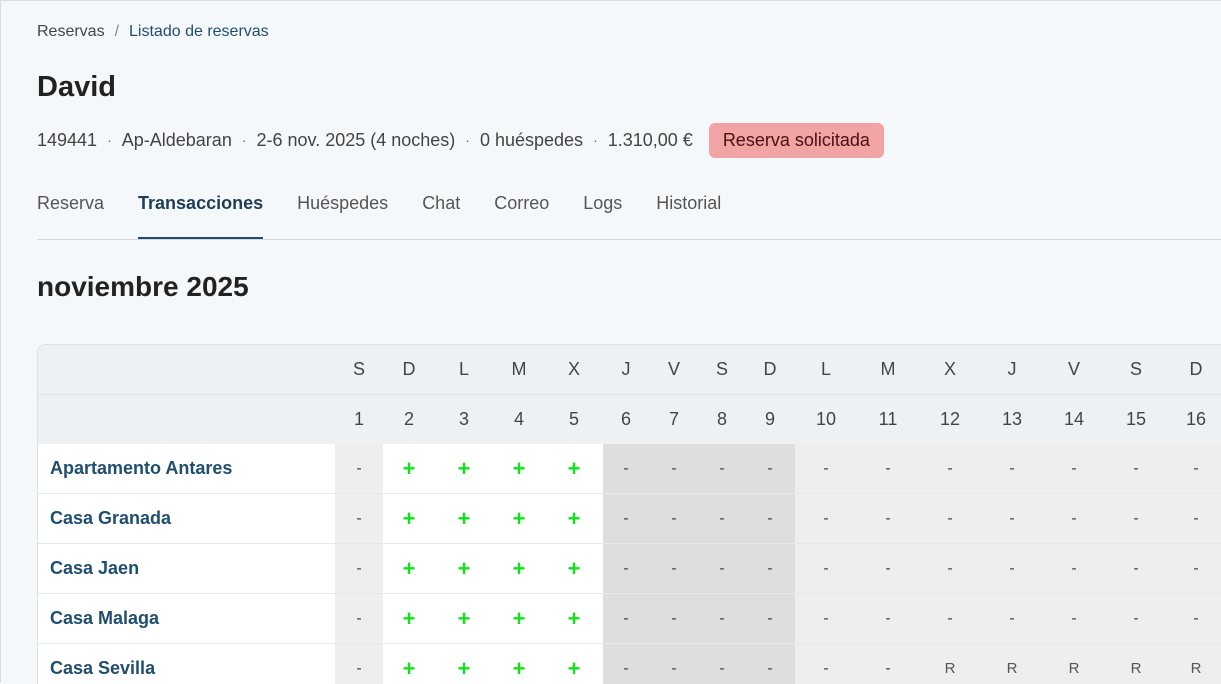 This screenshot has height=684, width=1221. I want to click on property-name-link: Casa Jaen, so click(186, 569).